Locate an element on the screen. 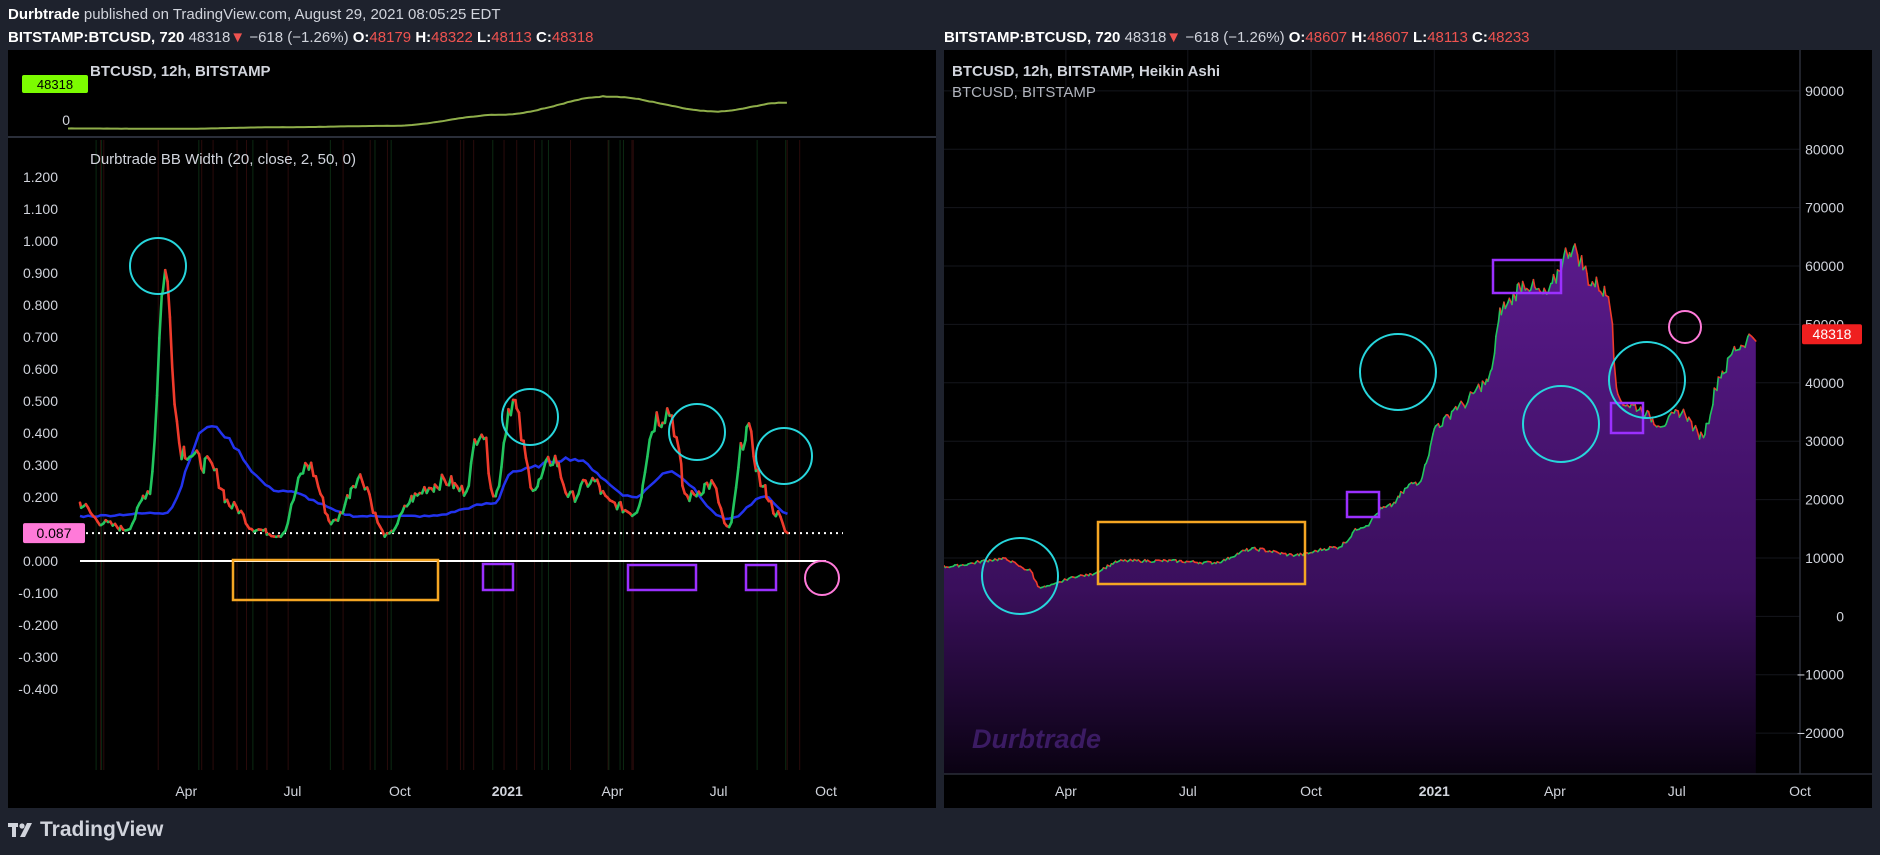 This screenshot has height=855, width=1880. left-o-label: O: is located at coordinates (361, 37).